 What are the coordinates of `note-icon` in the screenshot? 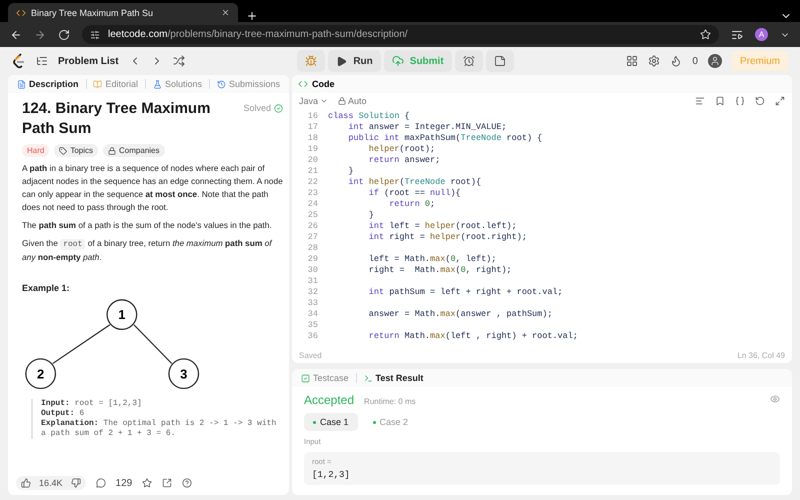 It's located at (500, 61).